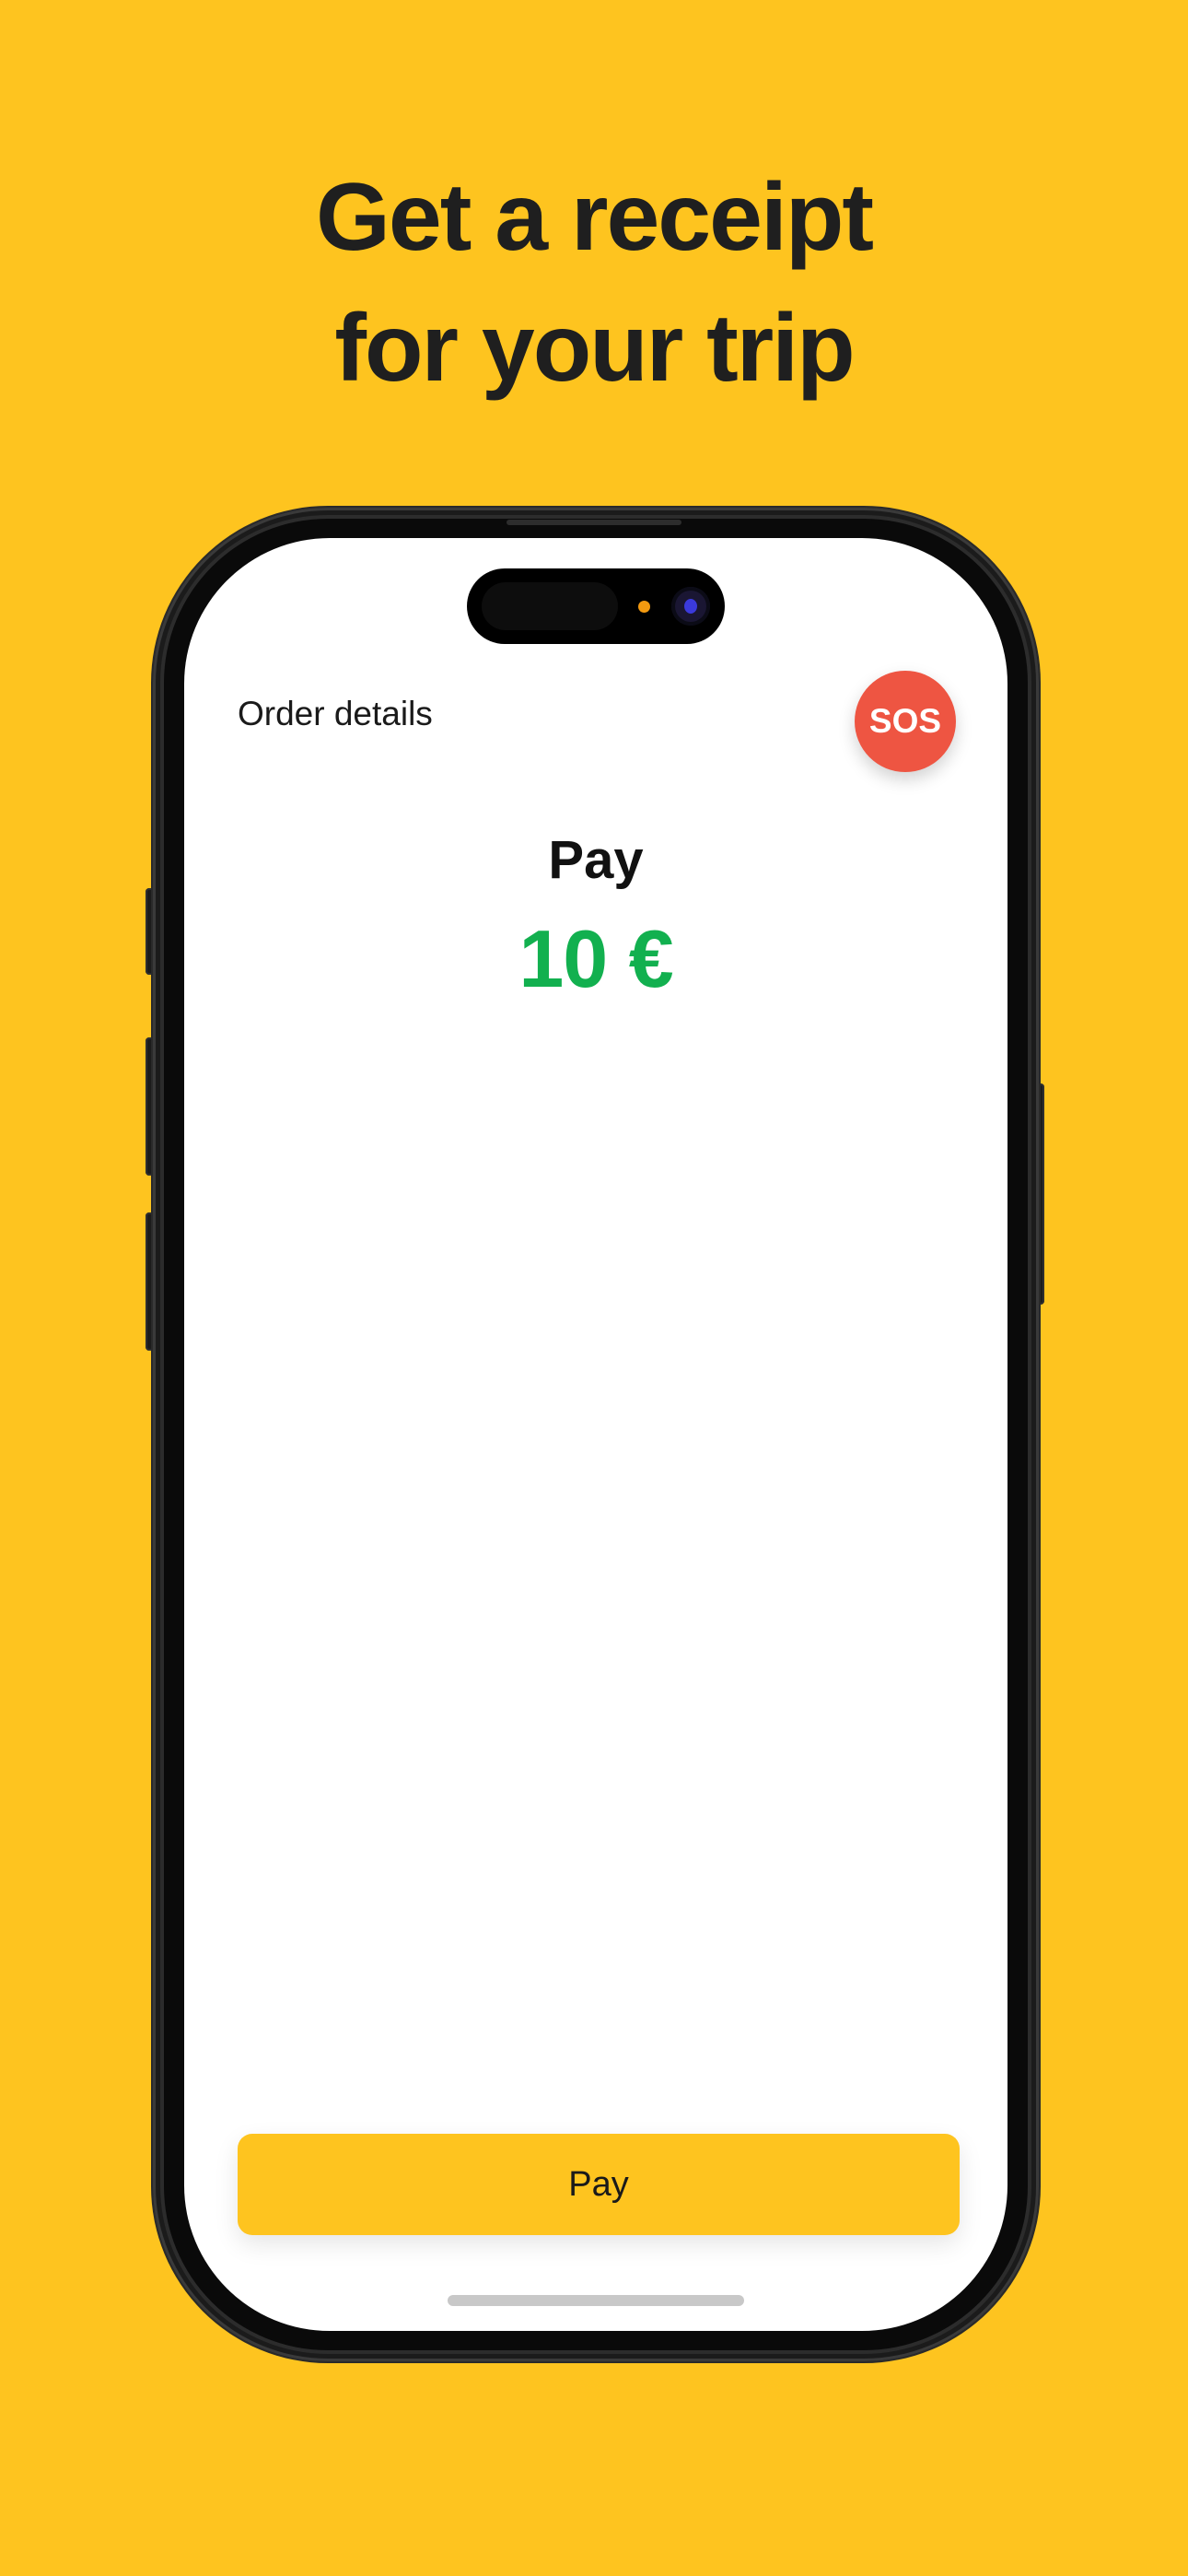  I want to click on order-details-title: Order details, so click(335, 713).